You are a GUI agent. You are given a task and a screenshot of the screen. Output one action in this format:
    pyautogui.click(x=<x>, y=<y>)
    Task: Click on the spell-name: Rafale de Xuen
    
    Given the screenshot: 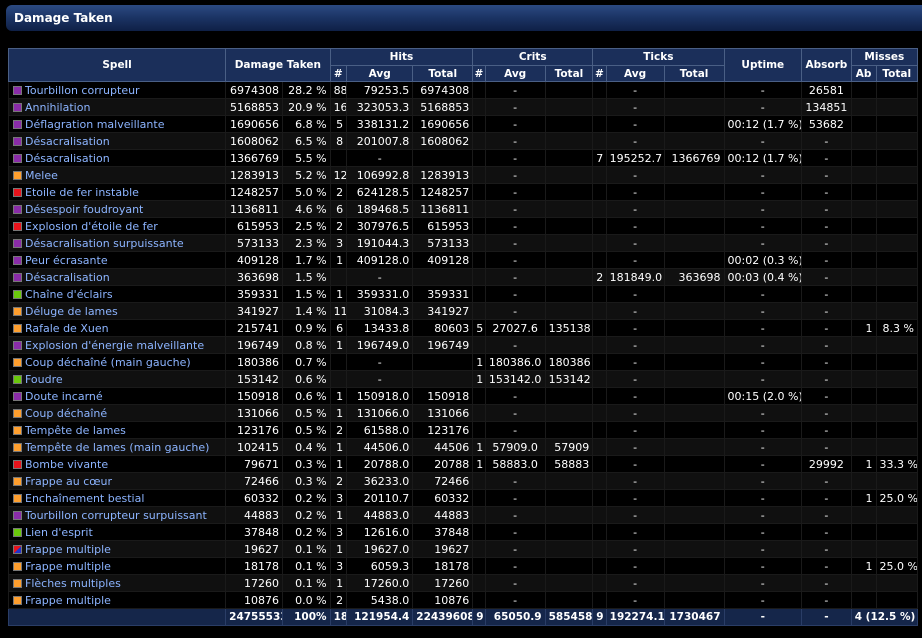 What is the action you would take?
    pyautogui.click(x=67, y=328)
    